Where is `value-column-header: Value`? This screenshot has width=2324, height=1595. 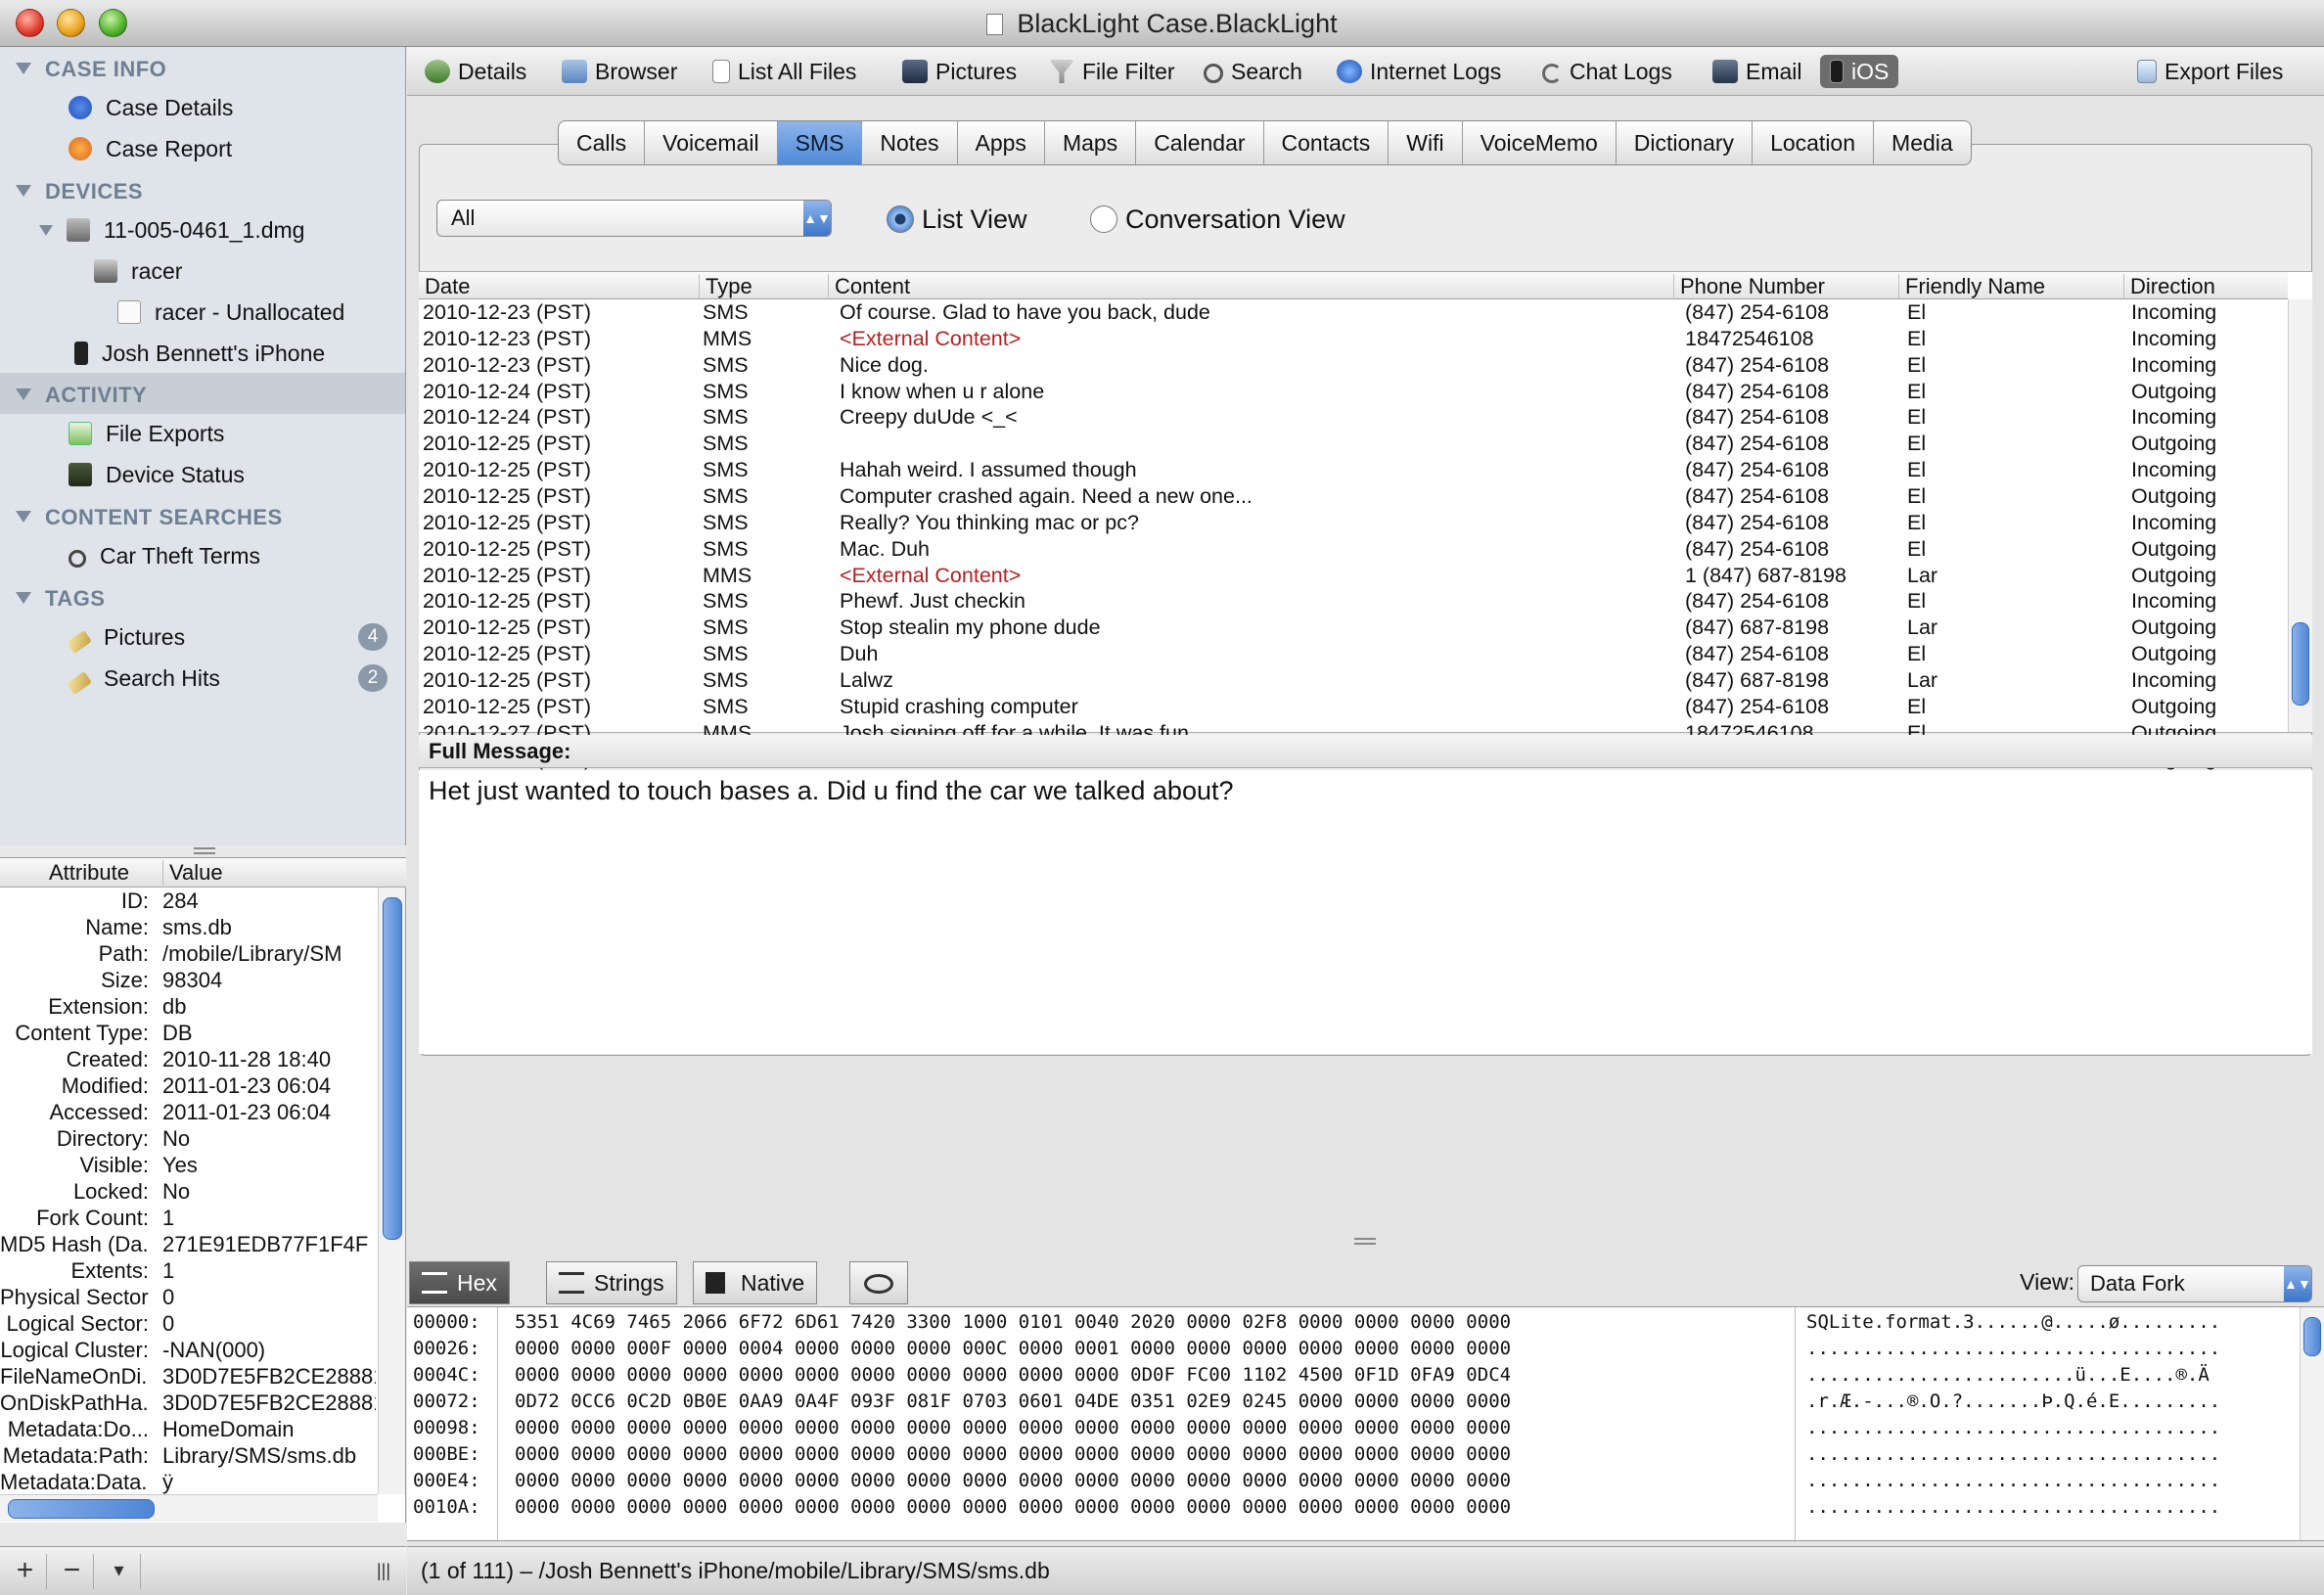 value-column-header: Value is located at coordinates (193, 873).